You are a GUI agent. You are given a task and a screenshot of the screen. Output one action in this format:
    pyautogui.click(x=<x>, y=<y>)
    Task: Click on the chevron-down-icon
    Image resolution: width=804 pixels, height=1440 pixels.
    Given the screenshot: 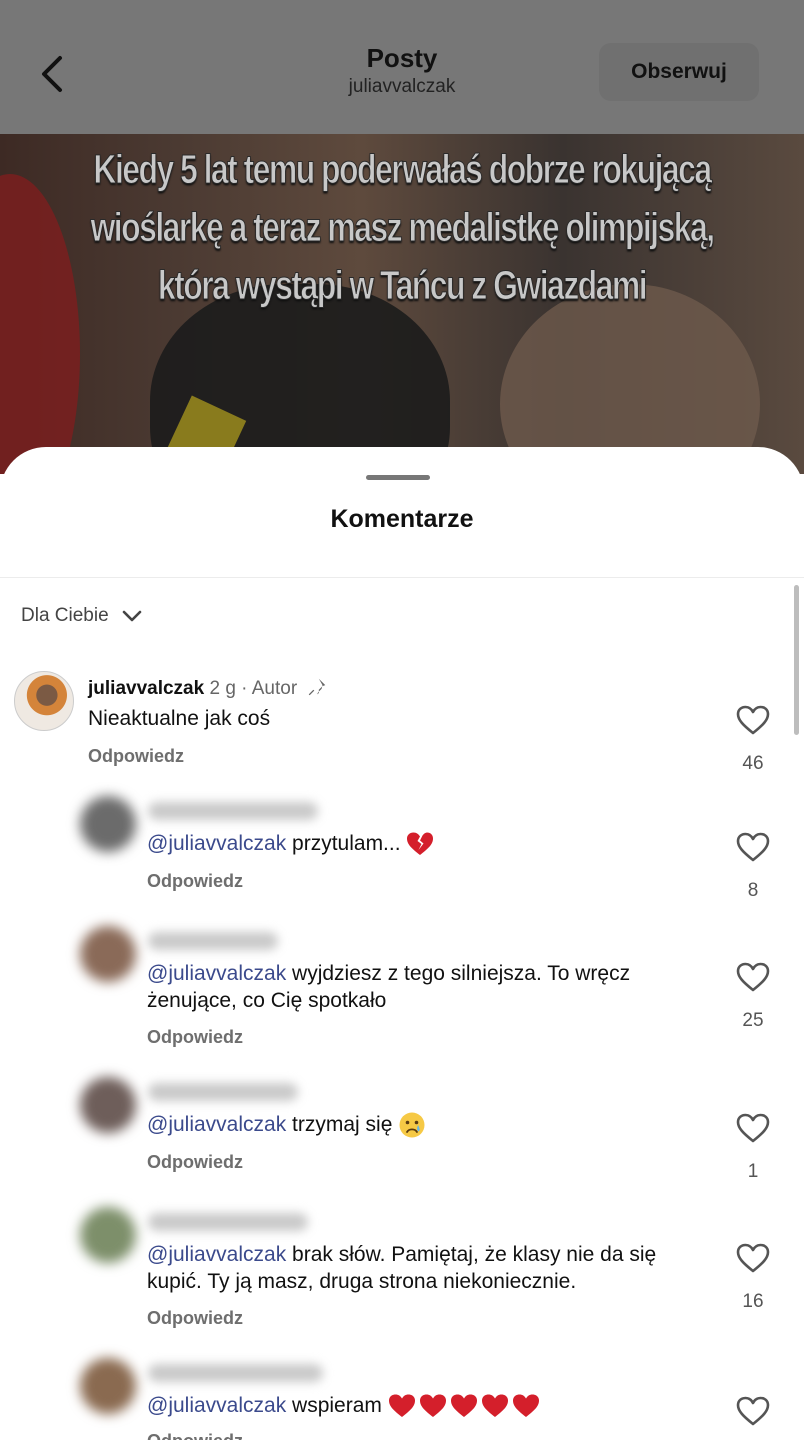 What is the action you would take?
    pyautogui.click(x=131, y=616)
    